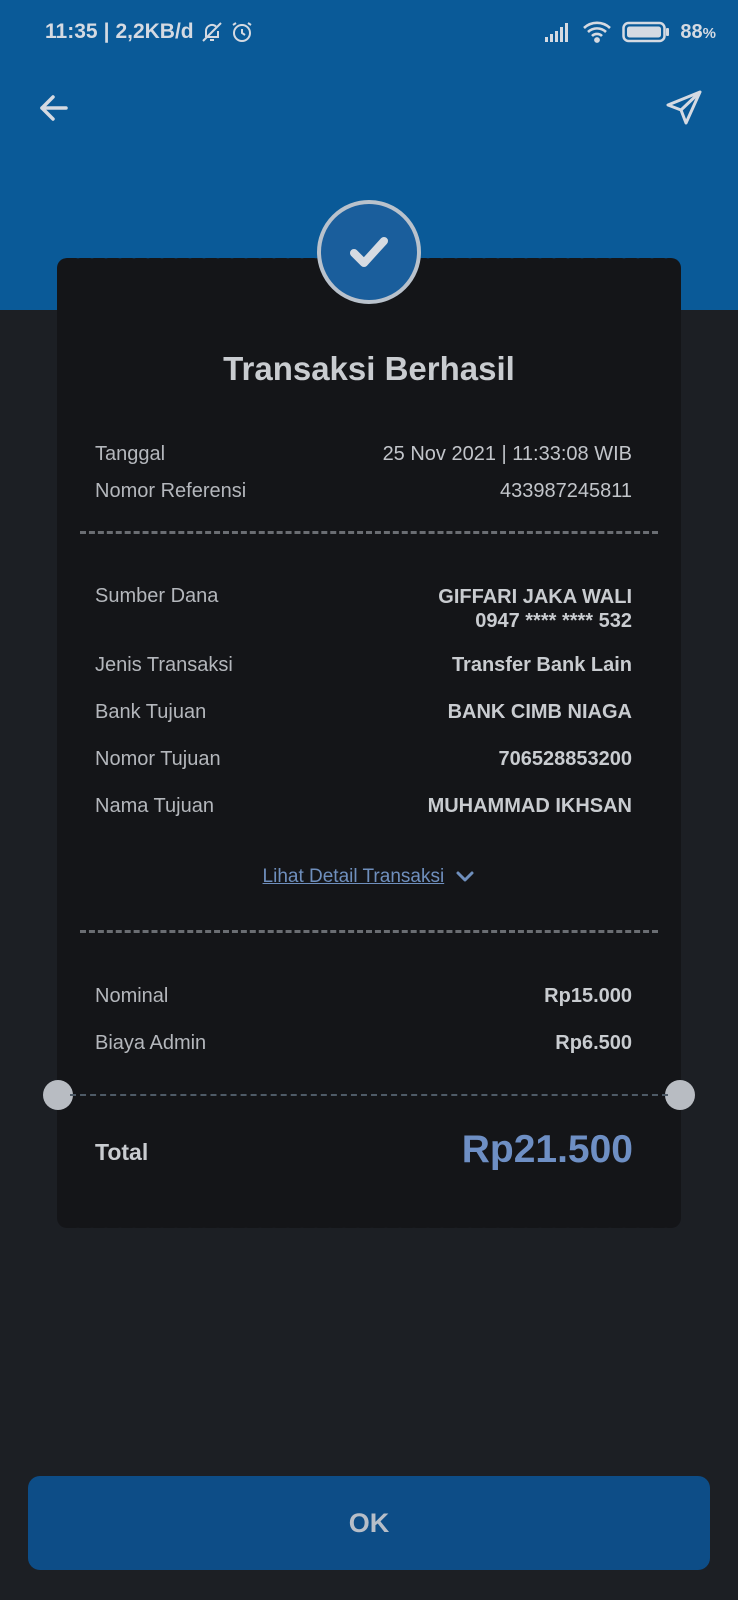  I want to click on sumber-account: 0947 **** **** 532, so click(553, 621).